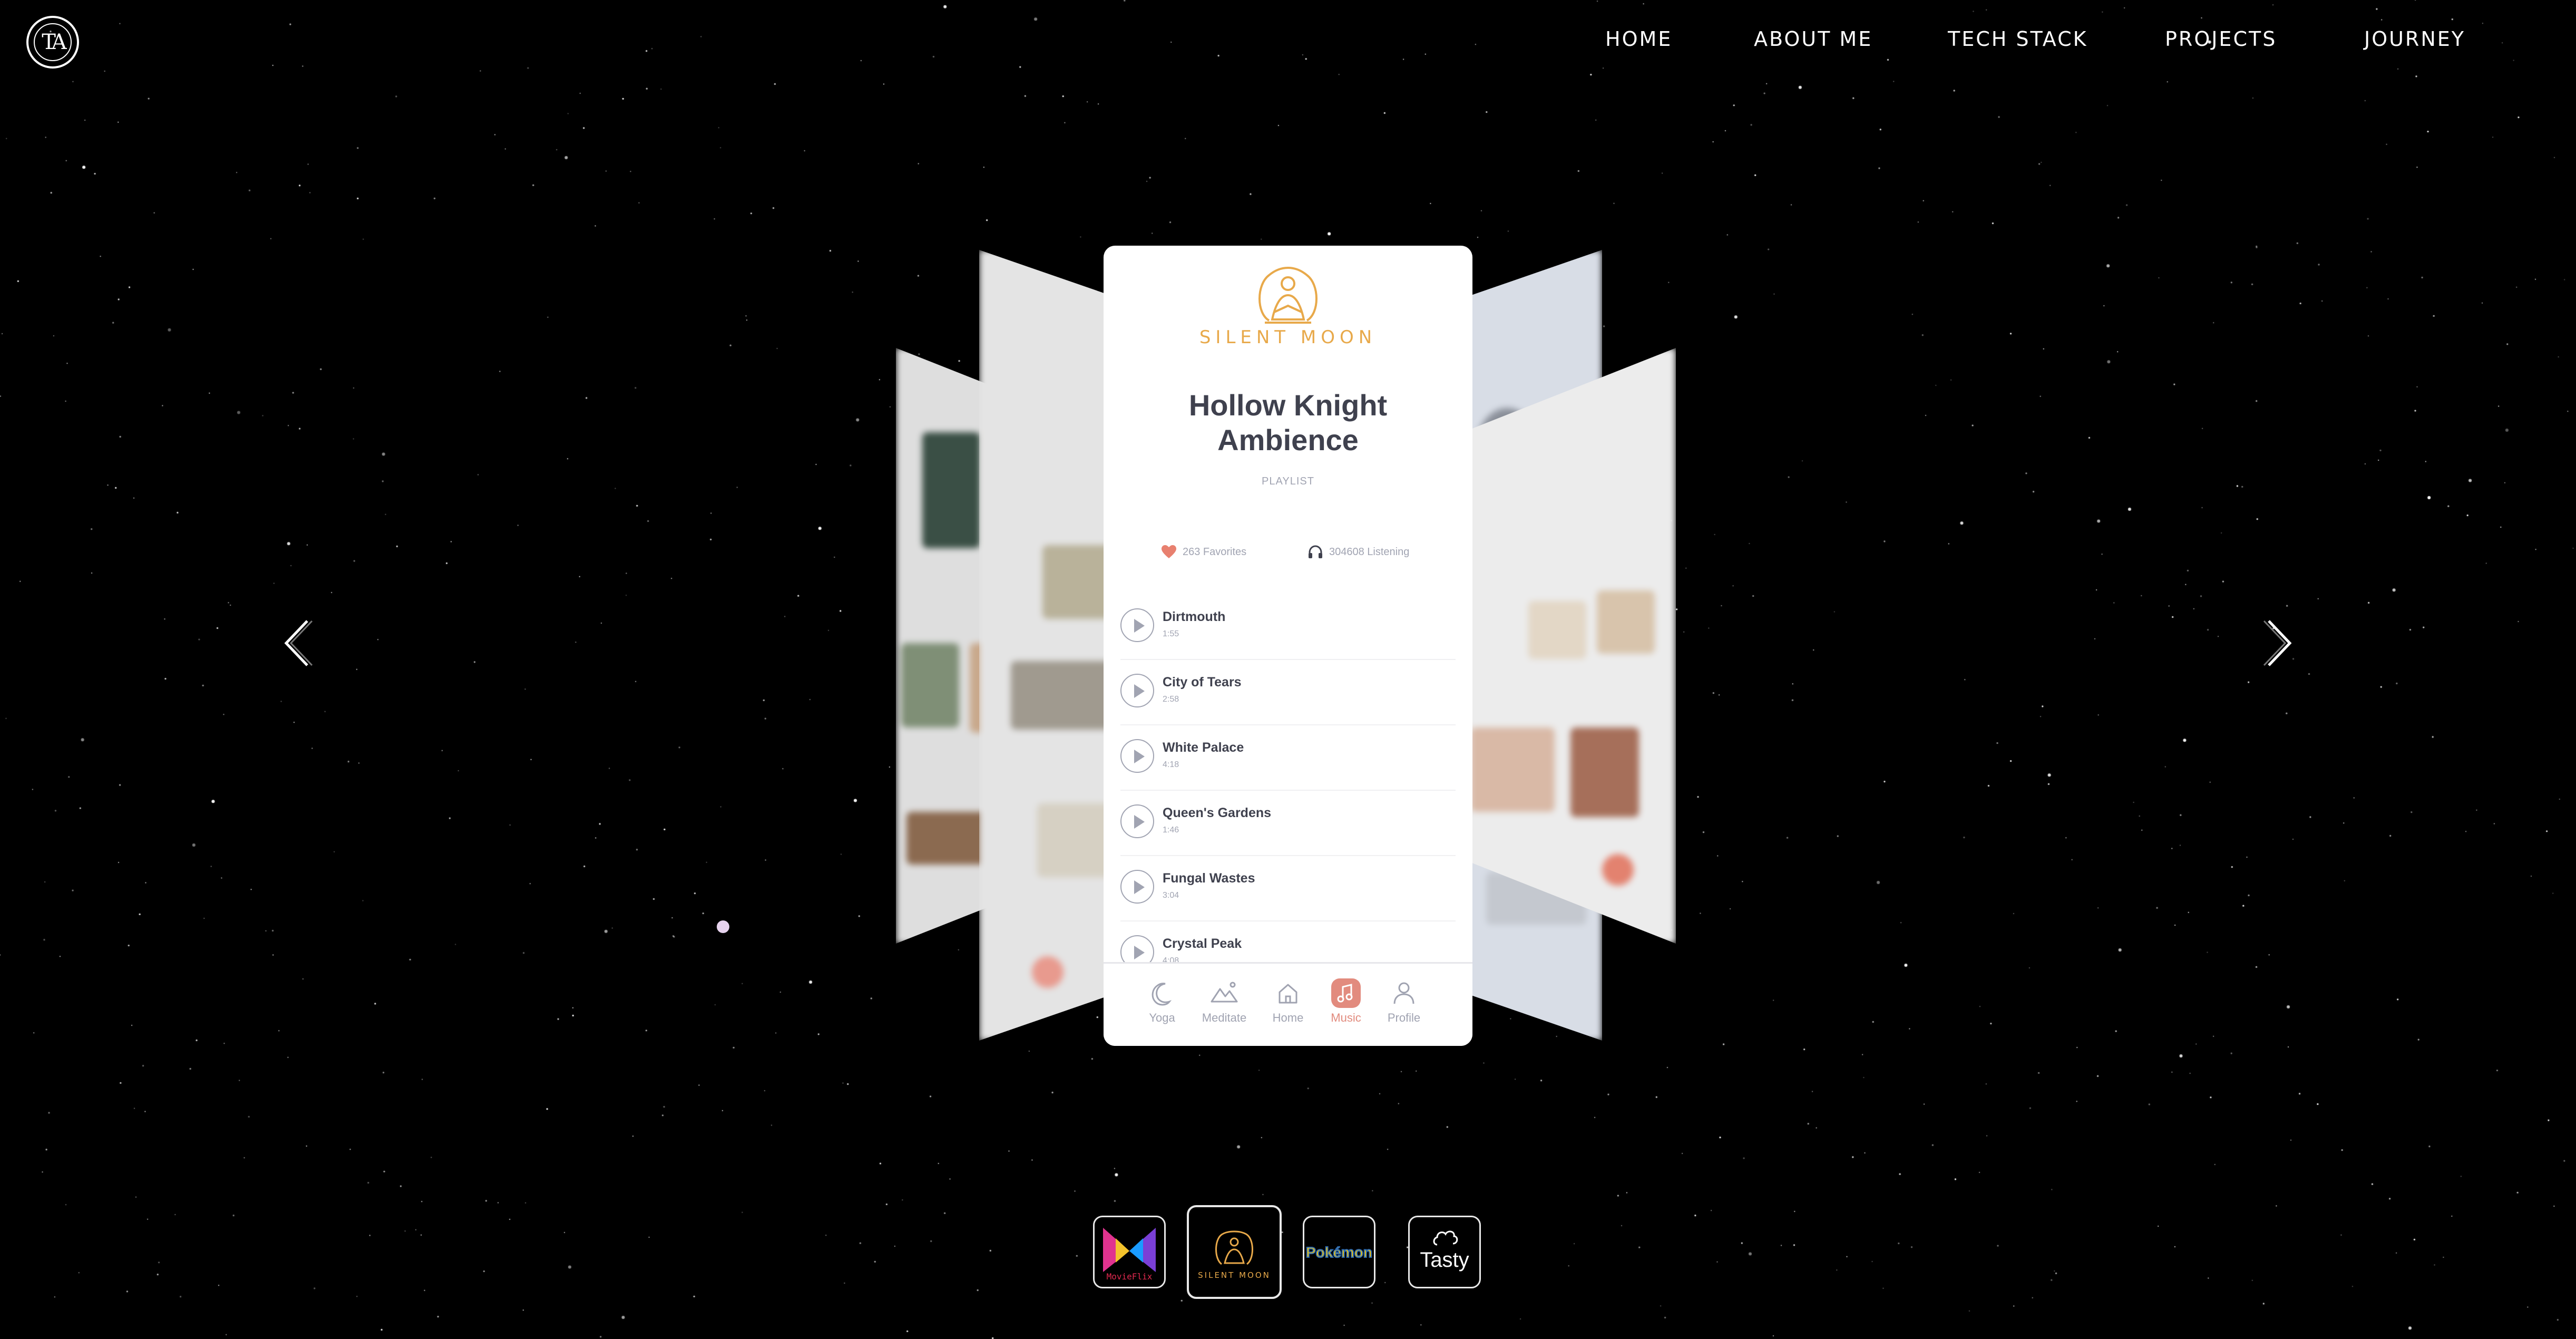  I want to click on pokemon-logo-icon: Pokémon, so click(1339, 1252).